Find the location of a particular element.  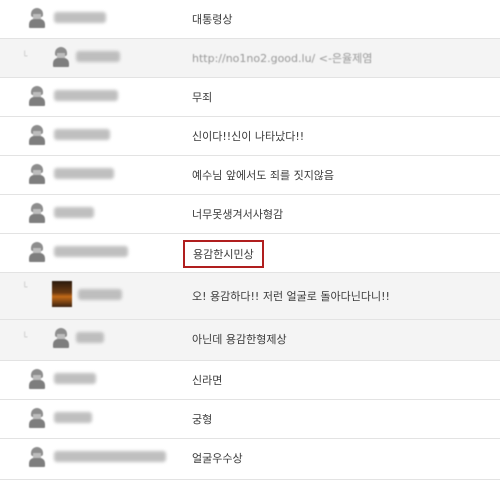

comment-text: 궁형 is located at coordinates (202, 419).